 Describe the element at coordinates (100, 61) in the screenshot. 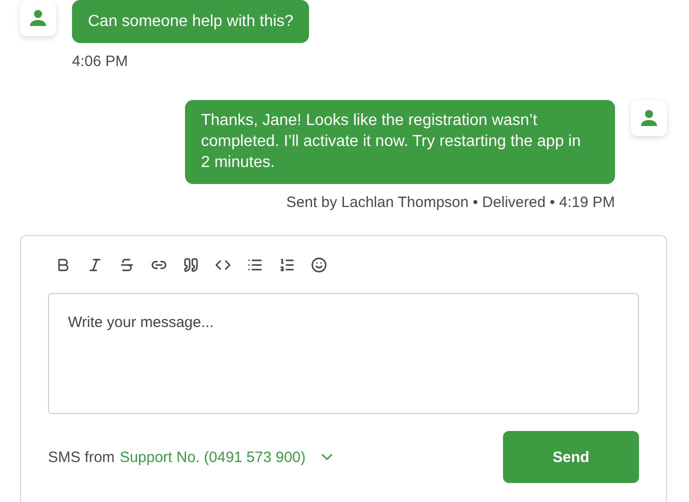

I see `message-meta: 4:06 PM` at that location.